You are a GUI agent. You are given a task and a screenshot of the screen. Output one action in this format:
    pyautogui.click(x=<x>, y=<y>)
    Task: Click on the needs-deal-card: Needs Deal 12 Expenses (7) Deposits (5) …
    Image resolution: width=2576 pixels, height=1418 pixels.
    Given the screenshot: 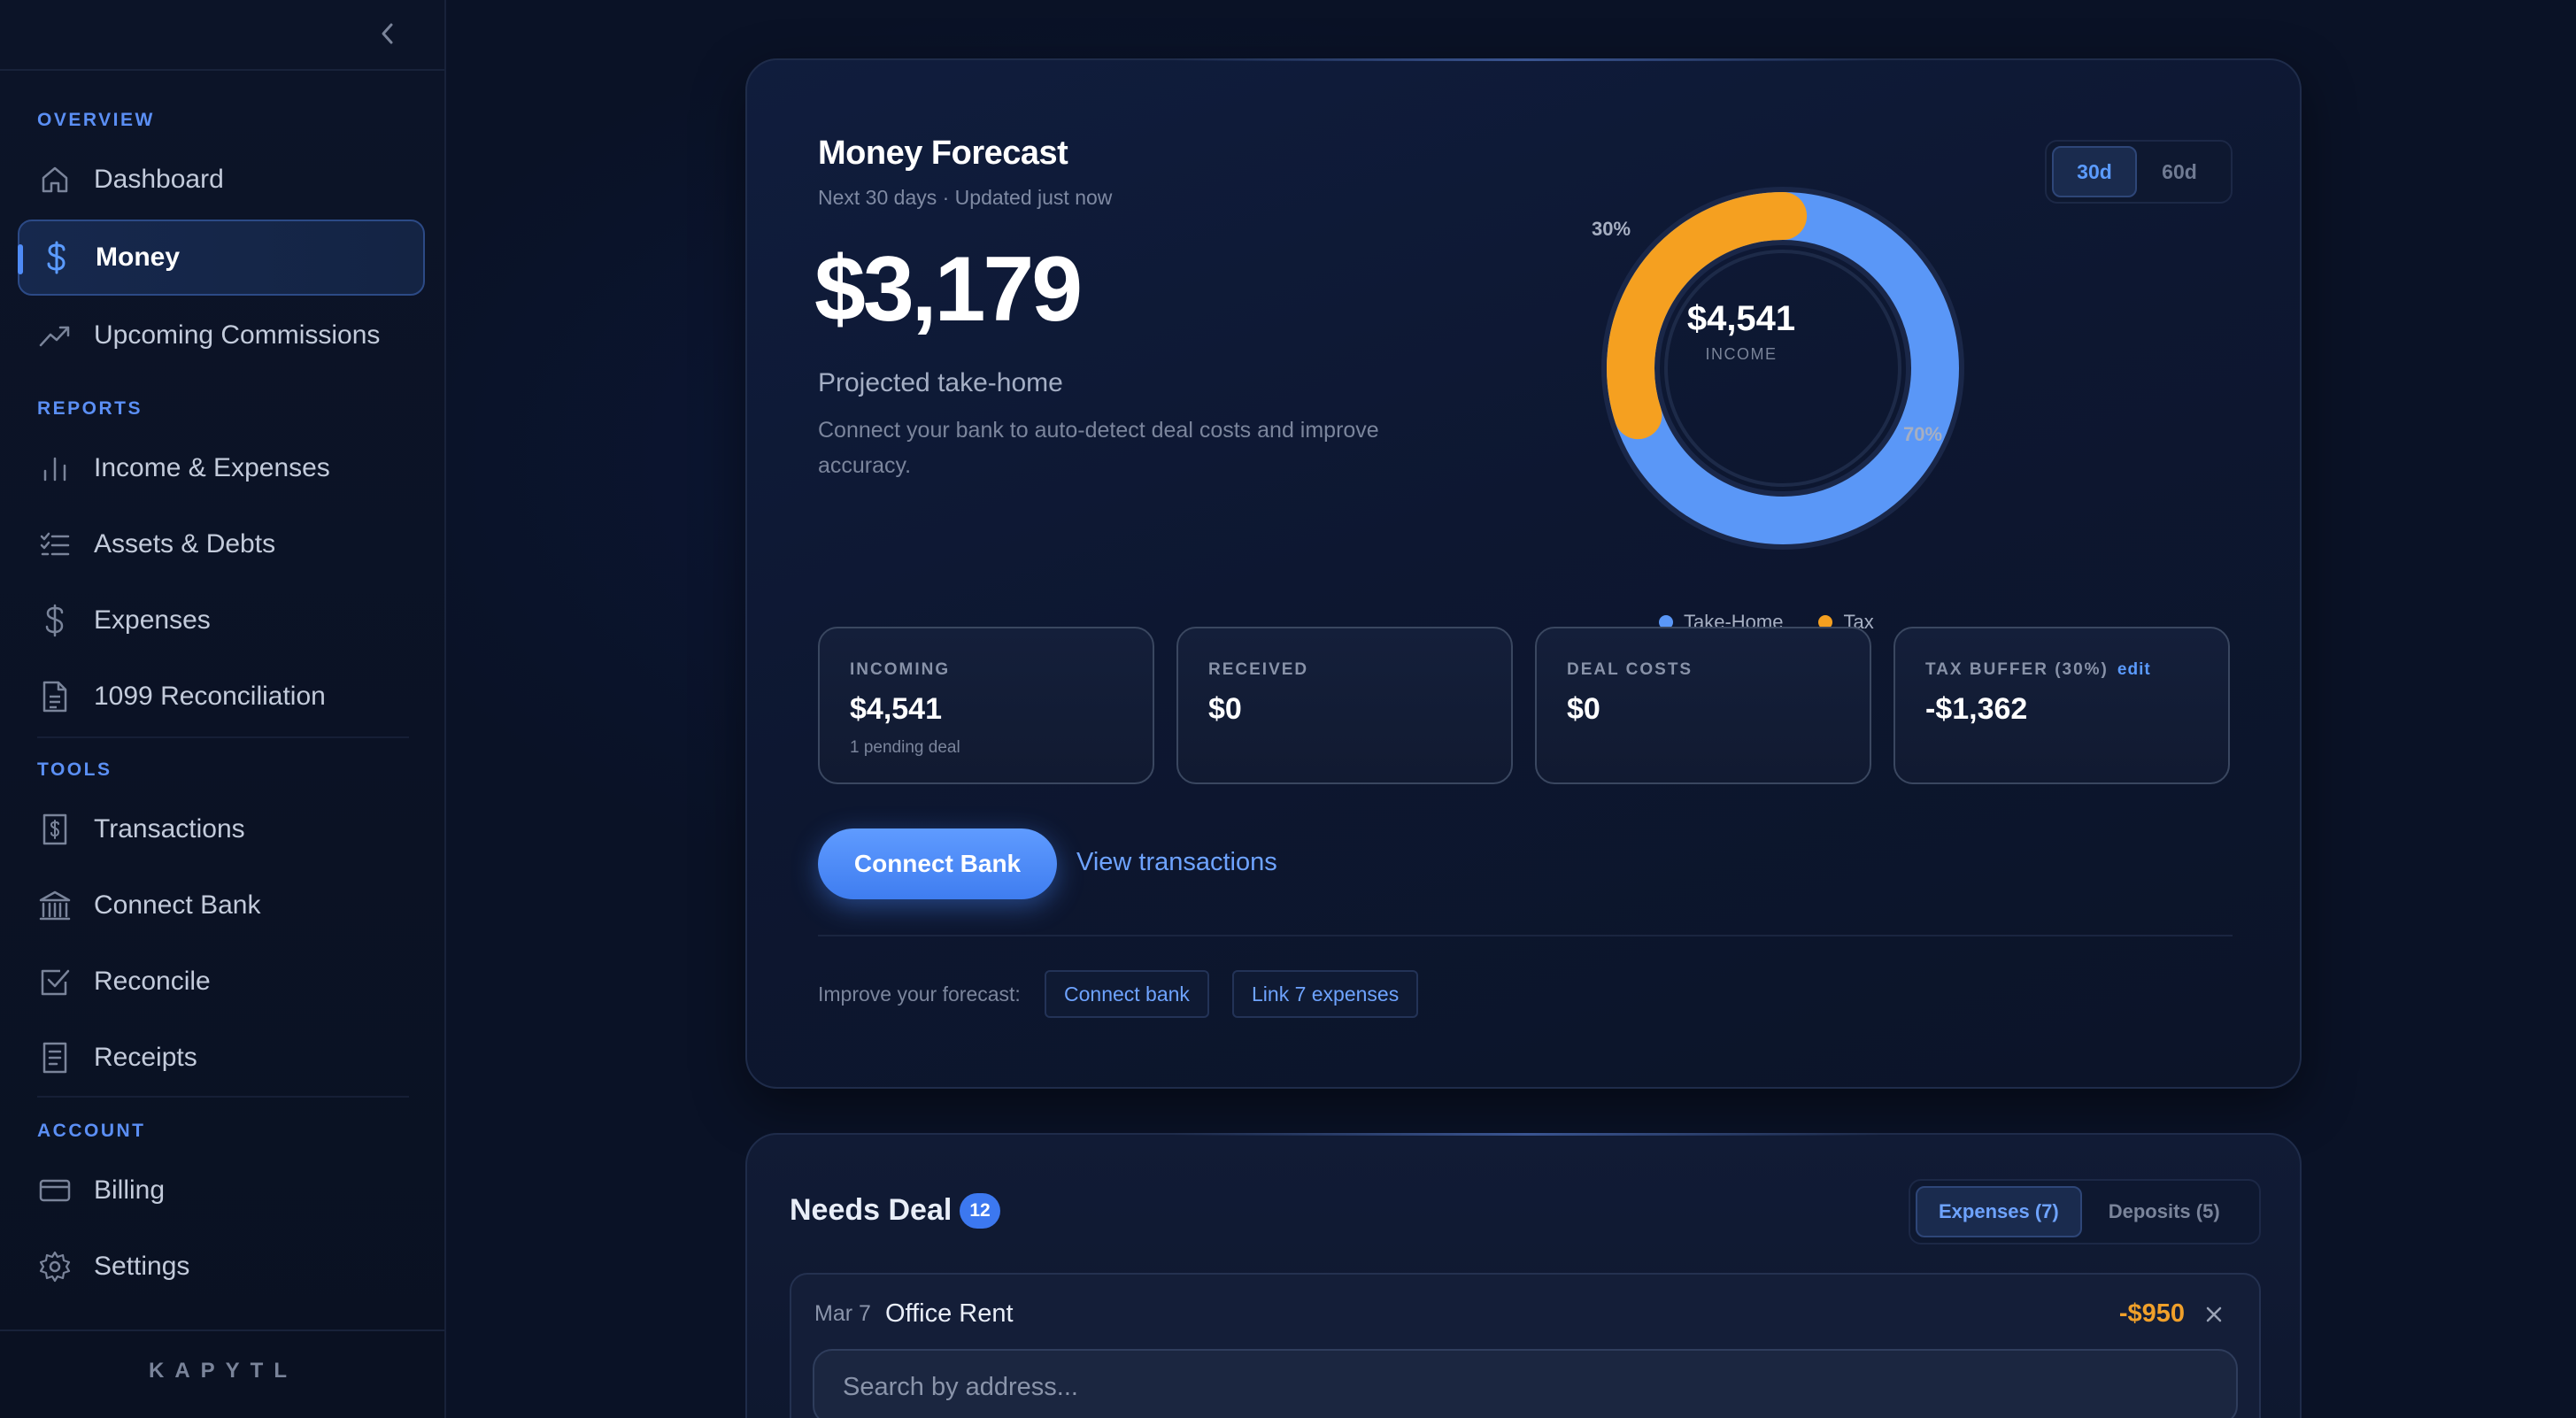 What is the action you would take?
    pyautogui.click(x=1523, y=1275)
    